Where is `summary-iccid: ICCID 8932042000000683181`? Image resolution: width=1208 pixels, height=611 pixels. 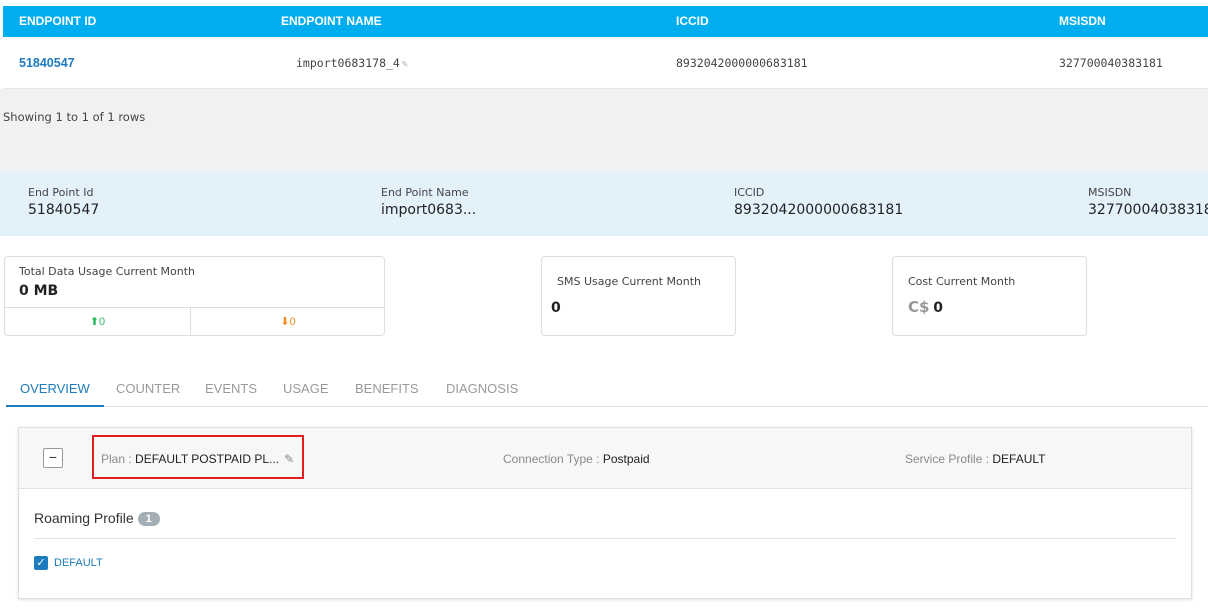 summary-iccid: ICCID 8932042000000683181 is located at coordinates (818, 202).